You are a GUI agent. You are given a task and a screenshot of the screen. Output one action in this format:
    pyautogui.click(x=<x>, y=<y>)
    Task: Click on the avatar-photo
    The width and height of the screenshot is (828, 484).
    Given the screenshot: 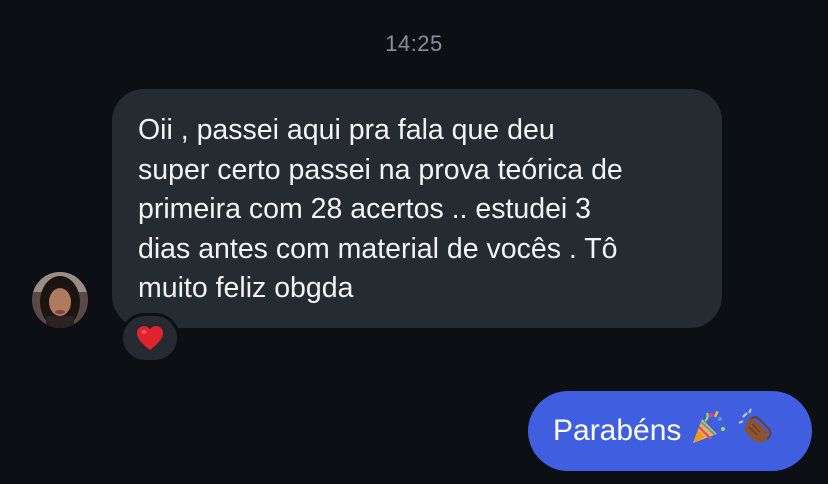 What is the action you would take?
    pyautogui.click(x=60, y=300)
    